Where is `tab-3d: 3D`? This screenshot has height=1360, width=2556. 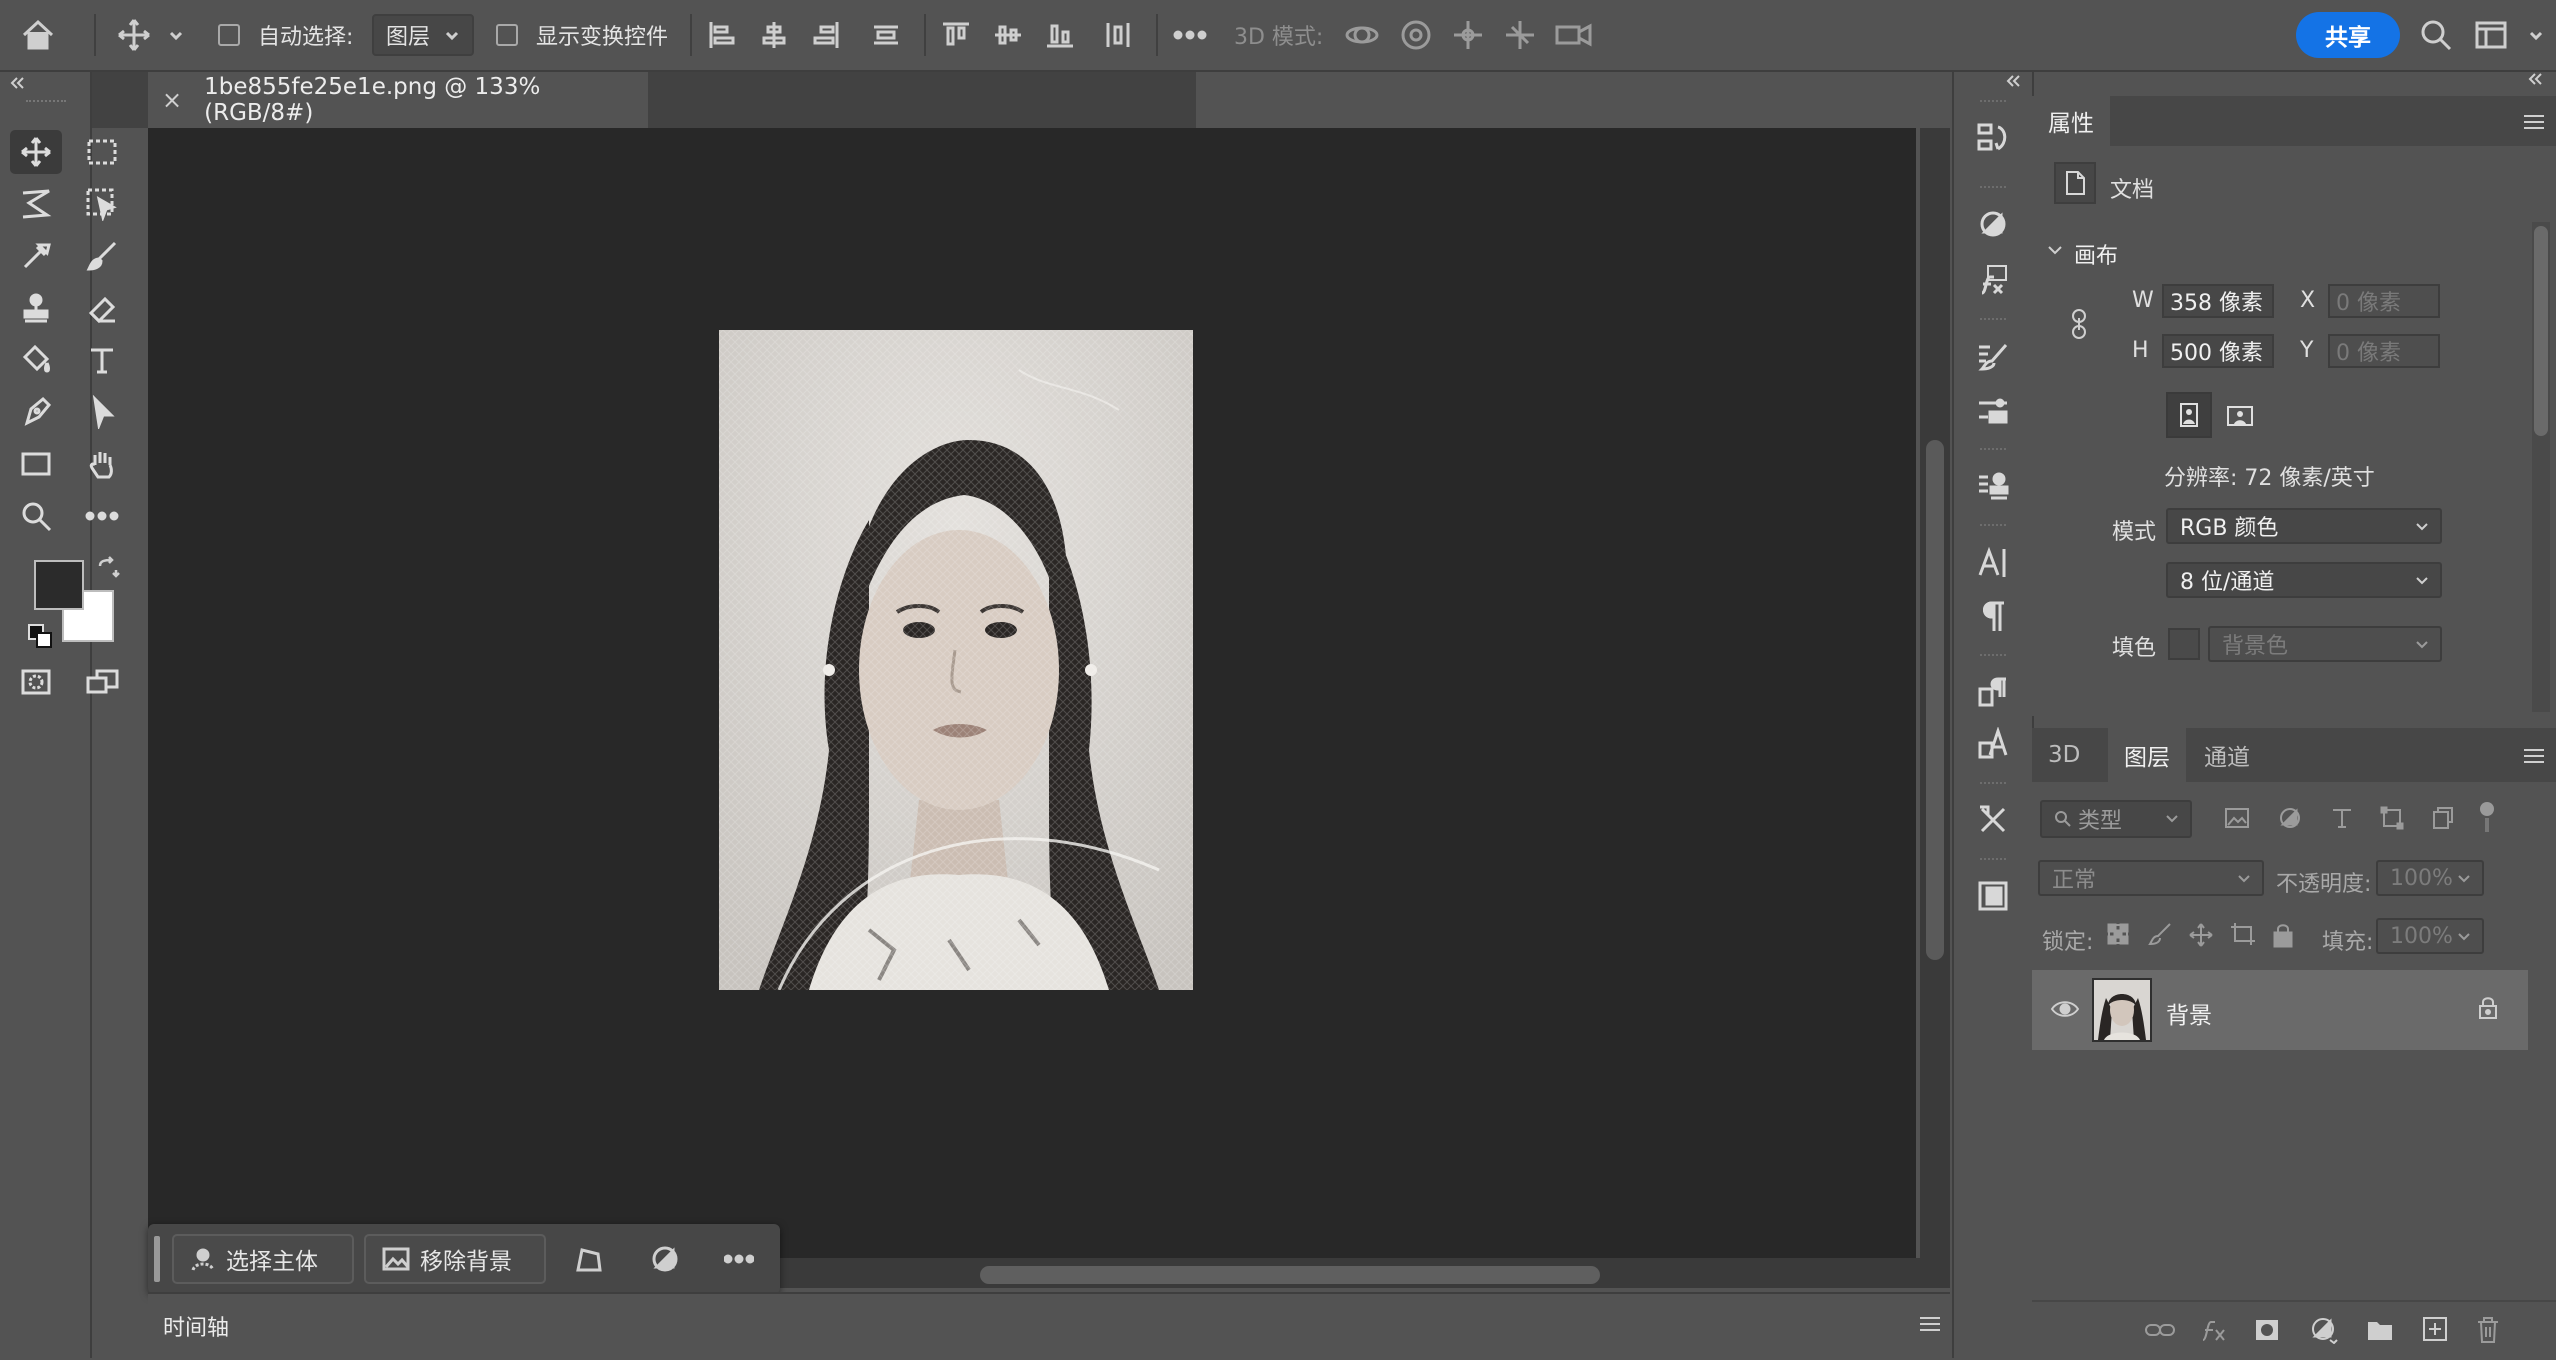
tab-3d: 3D is located at coordinates (2064, 755).